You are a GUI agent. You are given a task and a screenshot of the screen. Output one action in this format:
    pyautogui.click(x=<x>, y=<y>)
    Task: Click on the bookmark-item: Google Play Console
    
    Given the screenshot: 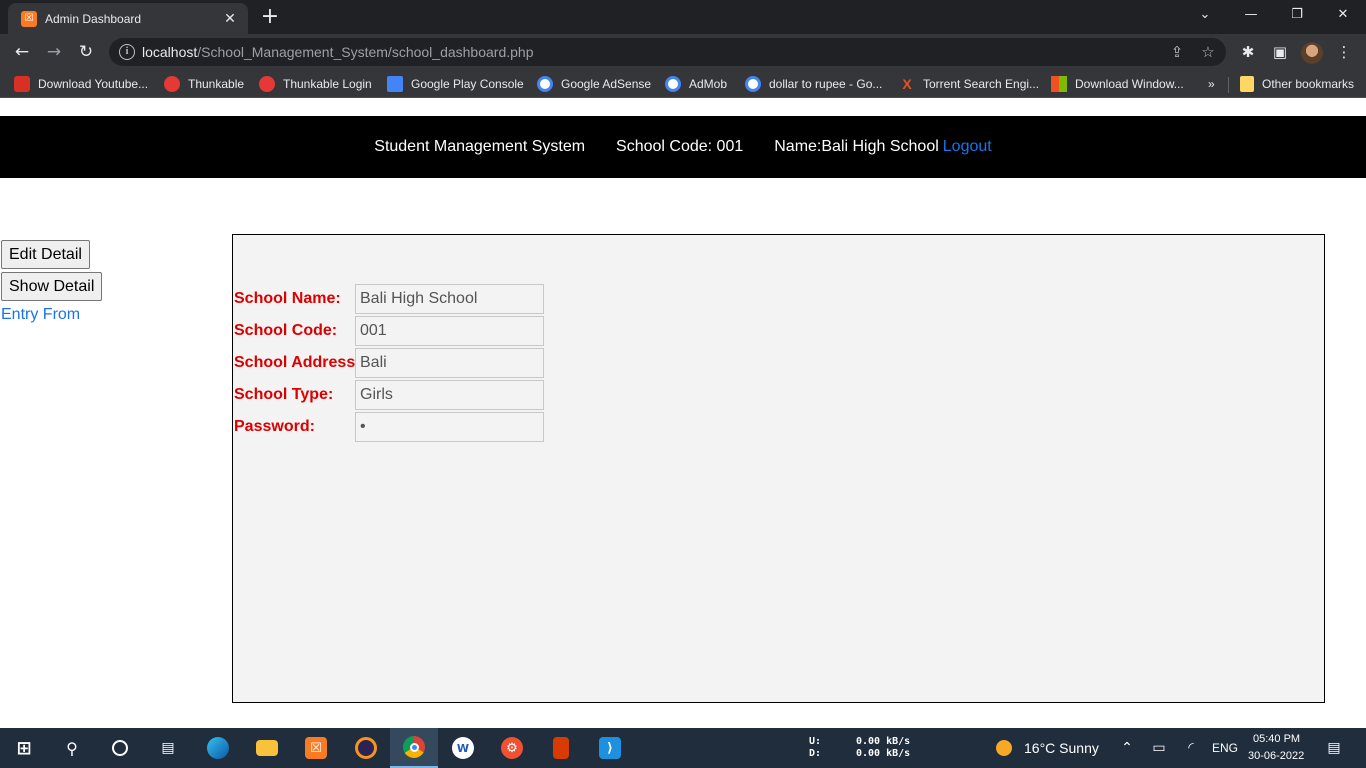 What is the action you would take?
    pyautogui.click(x=455, y=84)
    